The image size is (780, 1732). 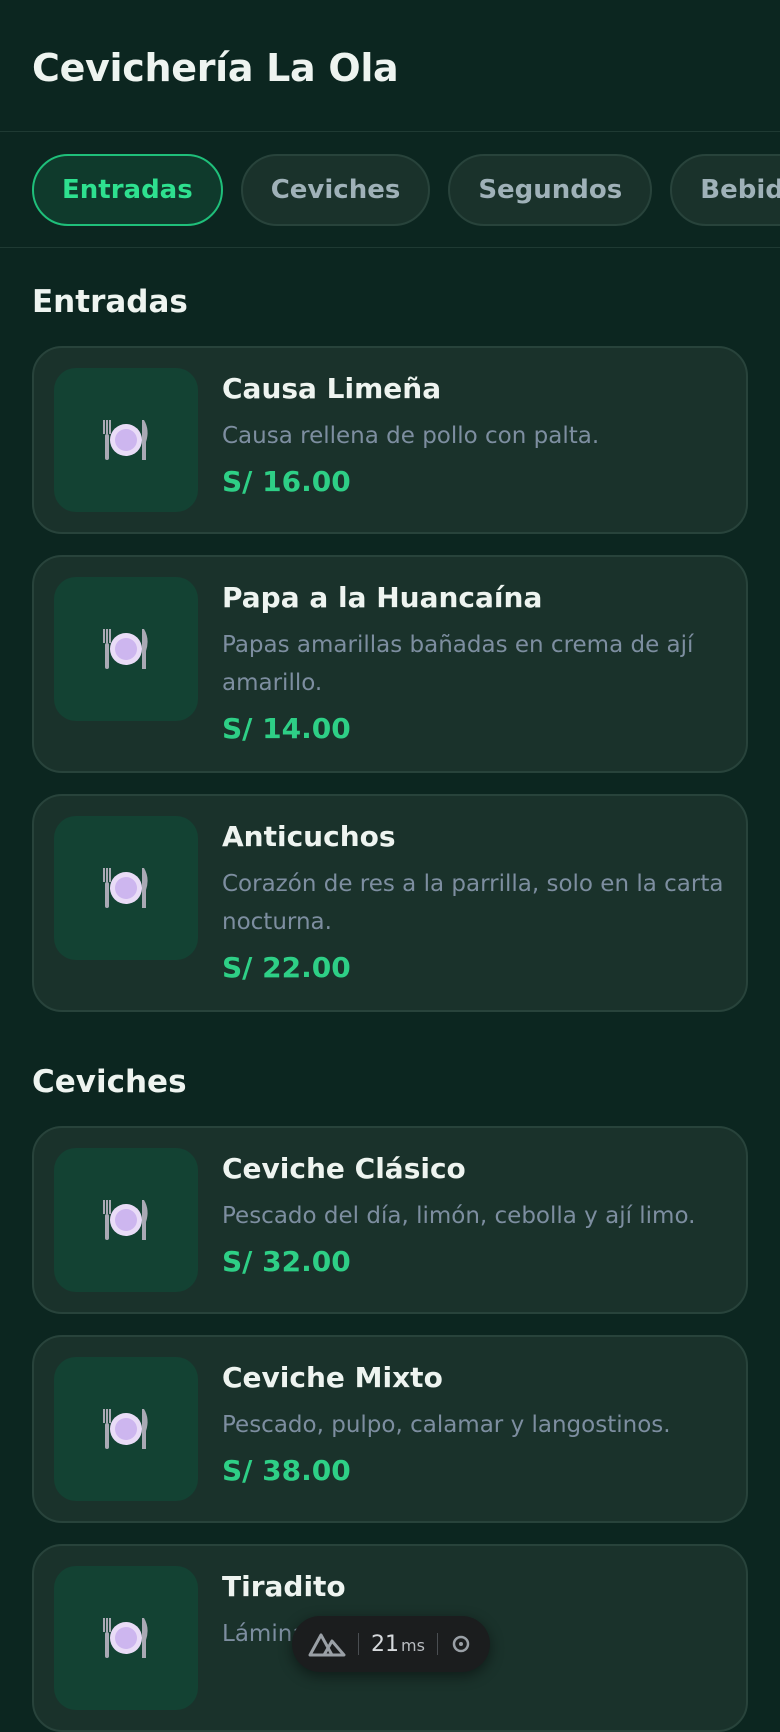 What do you see at coordinates (332, 388) in the screenshot?
I see `dish-name: Causa Limeña` at bounding box center [332, 388].